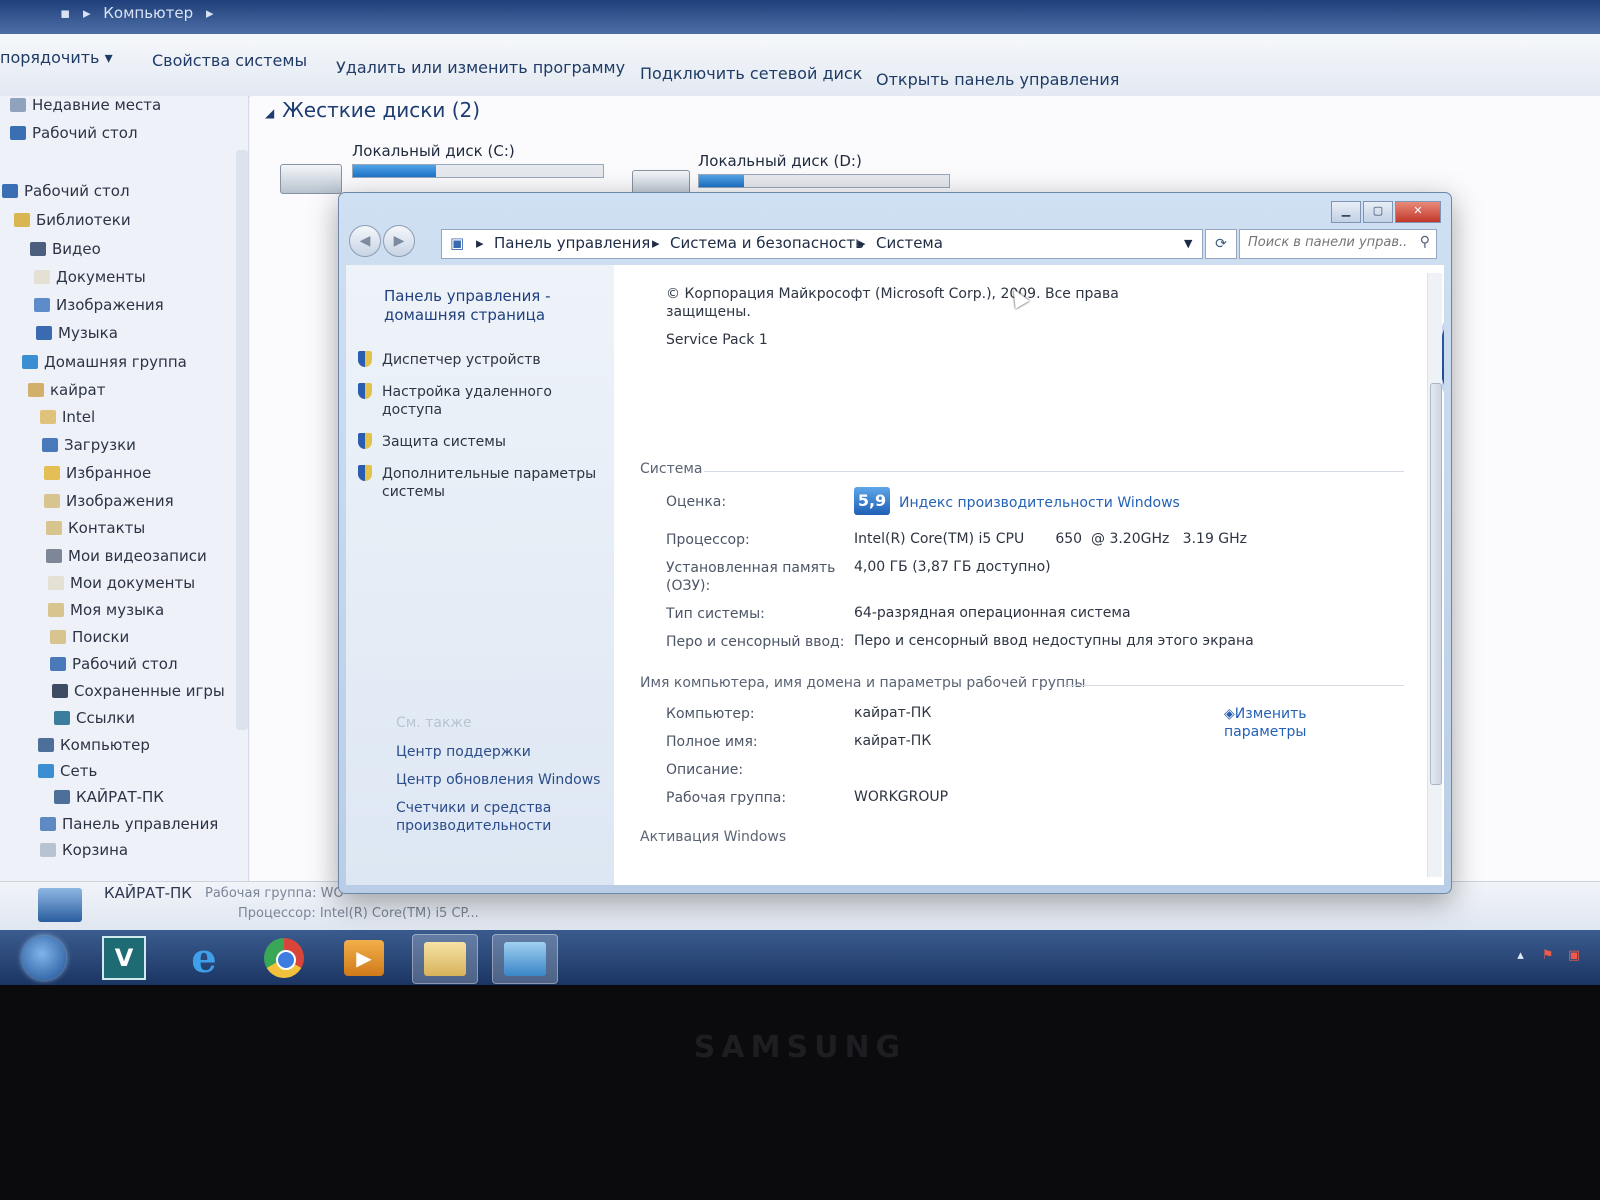  Describe the element at coordinates (432, 442) in the screenshot. I see `system-protection-link: Защита системы` at that location.